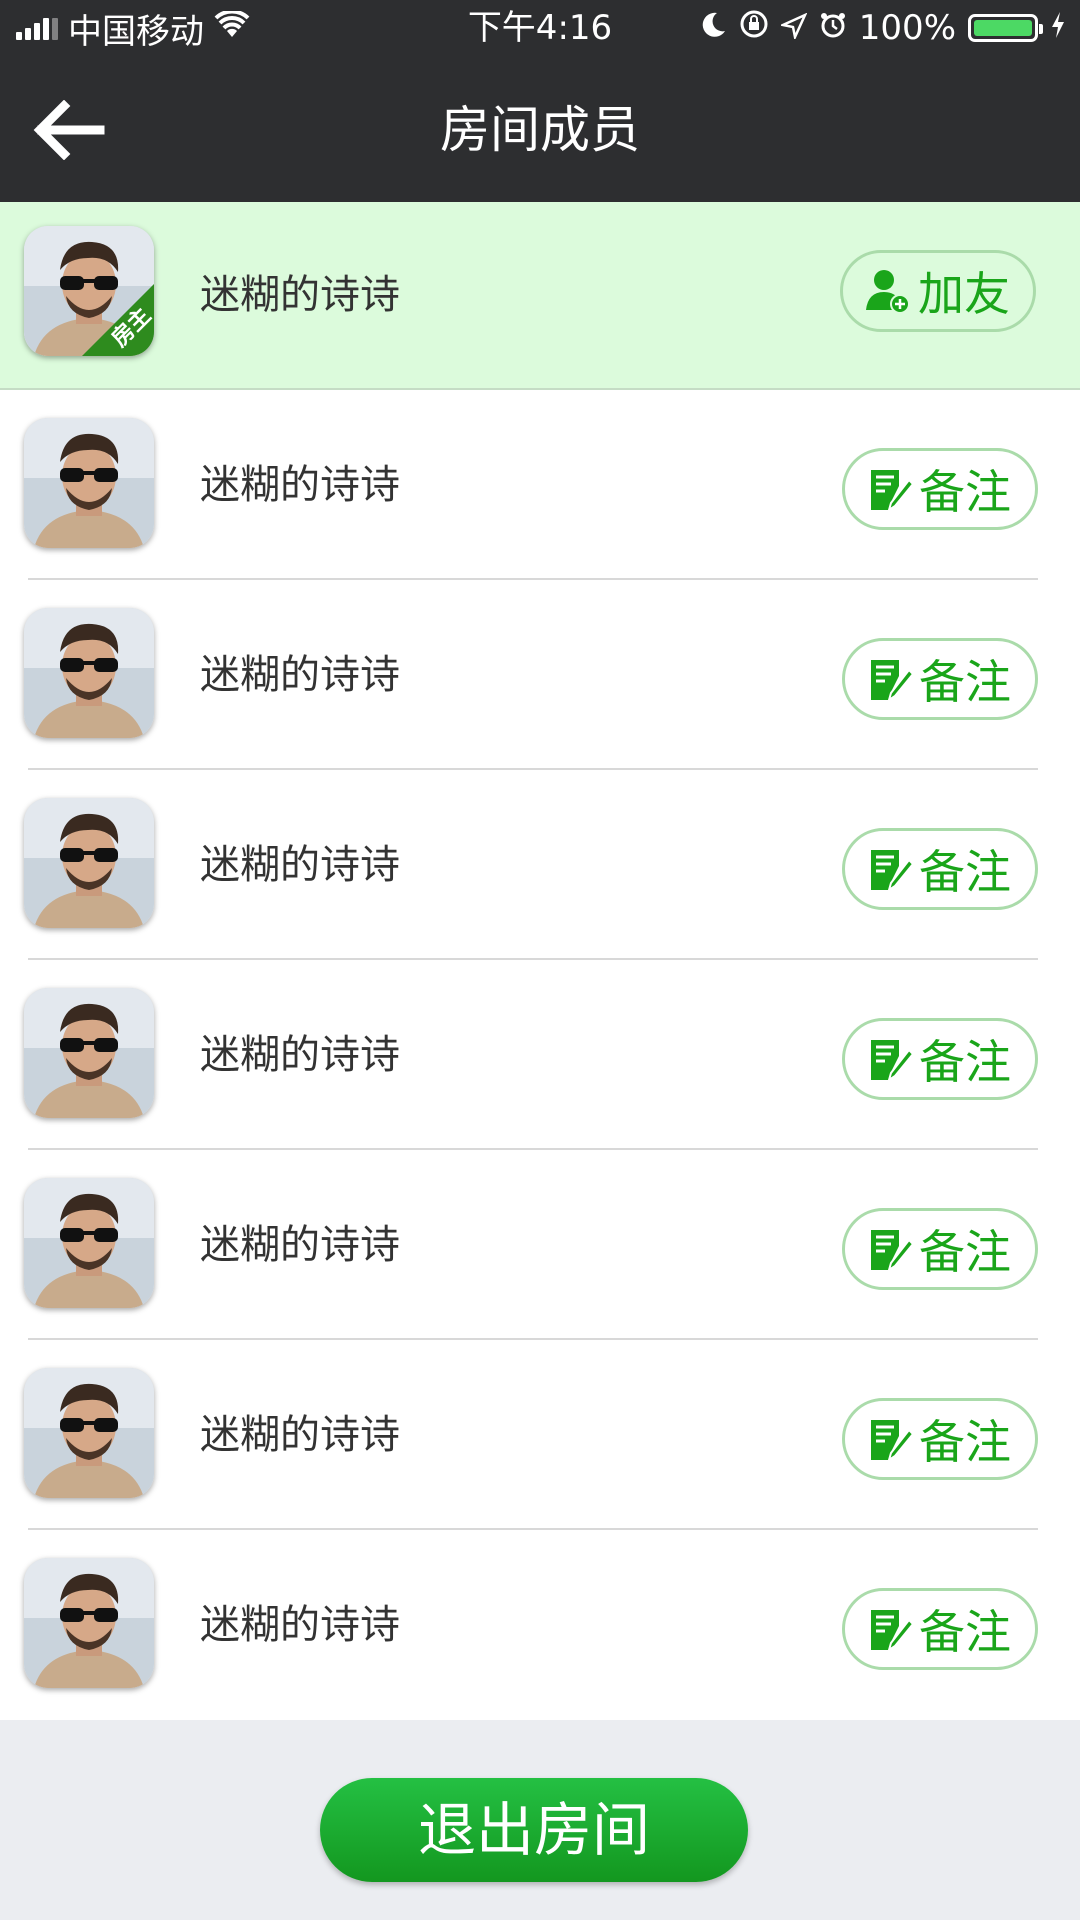  I want to click on moon-icon, so click(714, 28).